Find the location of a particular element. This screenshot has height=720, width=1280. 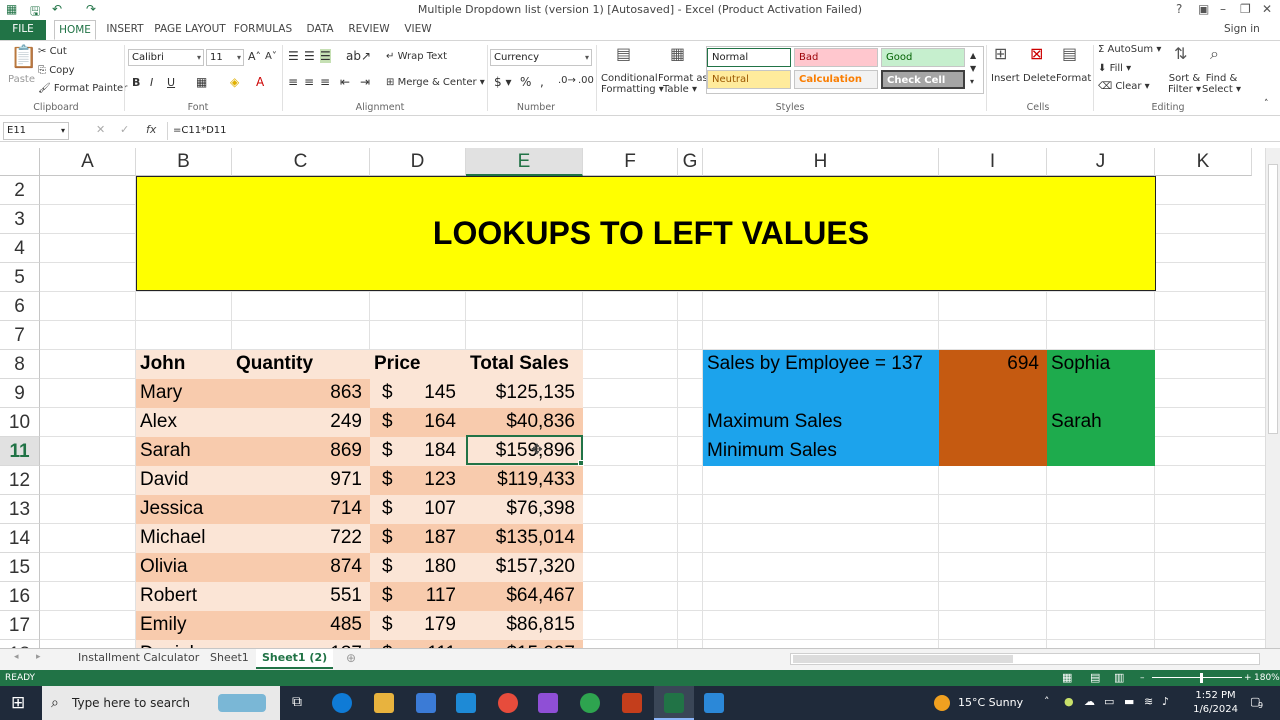

quantity-cell: 137 is located at coordinates (301, 644).